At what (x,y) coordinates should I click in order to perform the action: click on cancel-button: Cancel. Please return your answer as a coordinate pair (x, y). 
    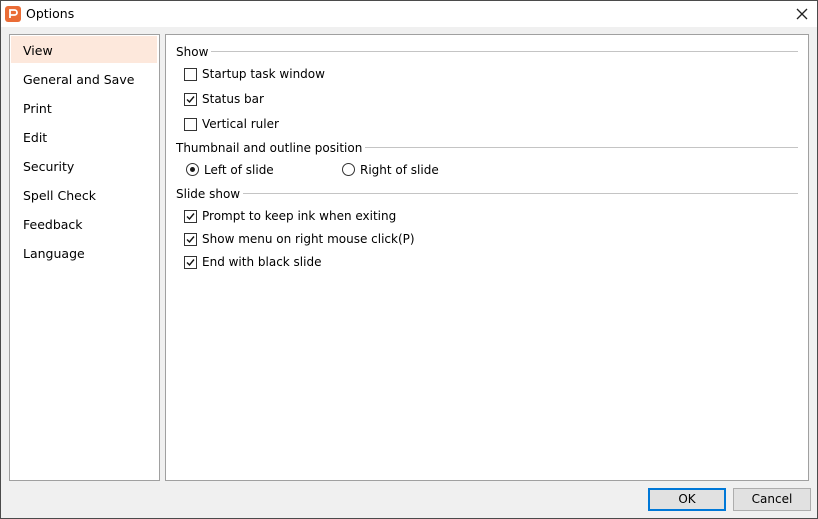
    Looking at the image, I should click on (772, 499).